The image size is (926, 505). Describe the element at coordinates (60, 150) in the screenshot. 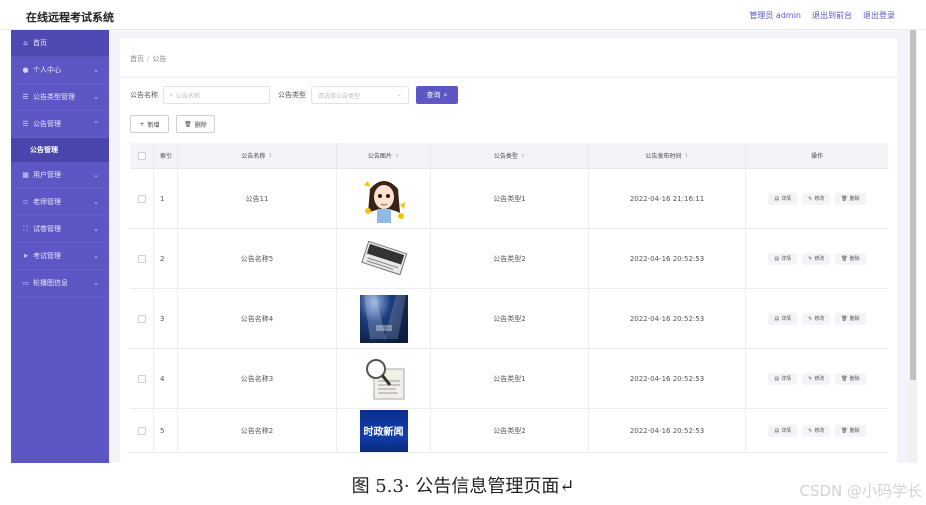

I see `sidebar-subitem-notice: 公告管理` at that location.